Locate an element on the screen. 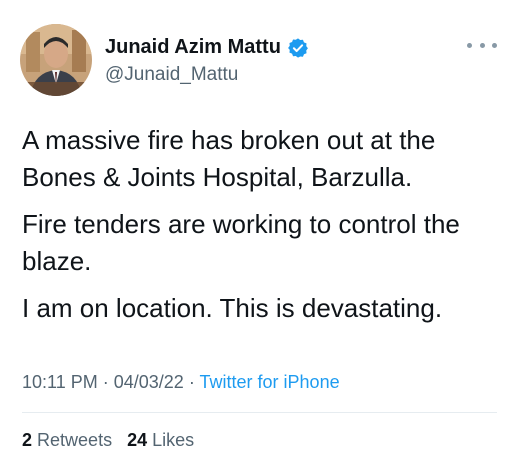 This screenshot has width=515, height=450. profile-photo-icon is located at coordinates (56, 60).